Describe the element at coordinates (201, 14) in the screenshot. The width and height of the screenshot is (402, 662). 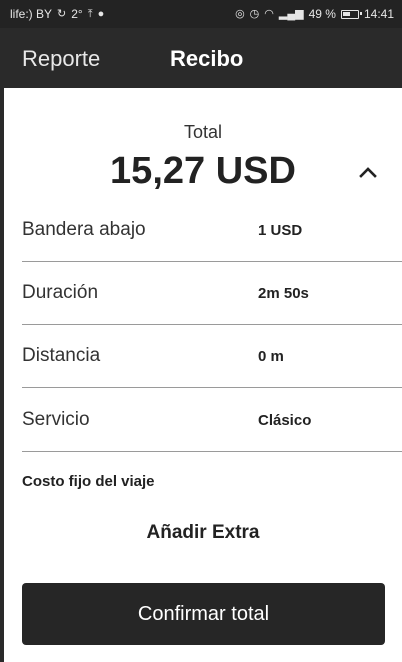
I see `status-bar: life:) BY ↻ 2° ⤒ ● ◎ ◷ ◠ ▂▄▆ 49 % 14:41` at that location.